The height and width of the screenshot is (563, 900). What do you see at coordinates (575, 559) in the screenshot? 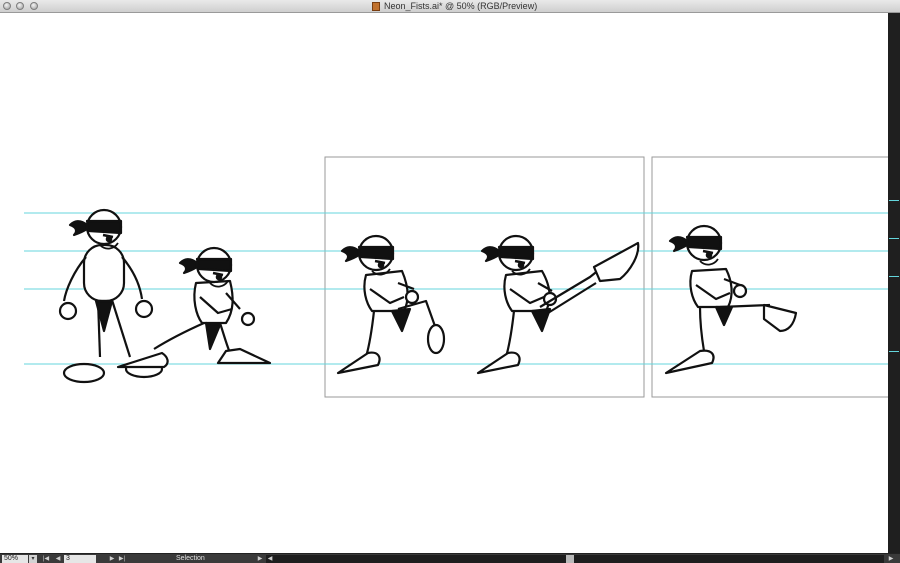
I see `horizontal-scrollbar: ◀` at bounding box center [575, 559].